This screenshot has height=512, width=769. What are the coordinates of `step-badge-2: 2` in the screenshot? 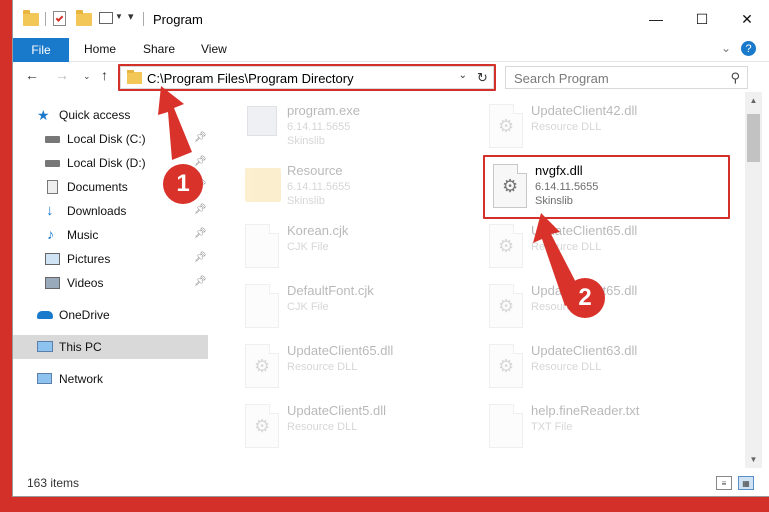 It's located at (585, 298).